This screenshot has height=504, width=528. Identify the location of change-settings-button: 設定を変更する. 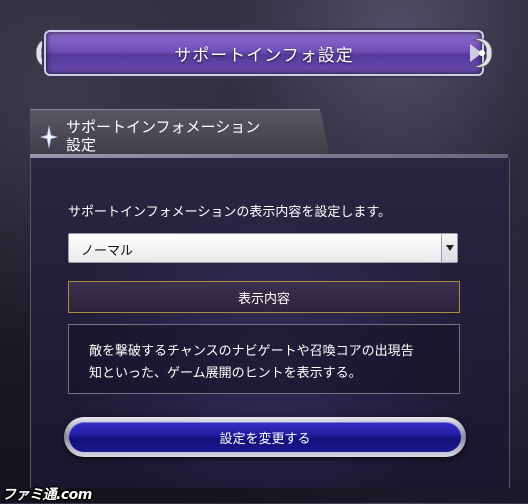
(265, 437).